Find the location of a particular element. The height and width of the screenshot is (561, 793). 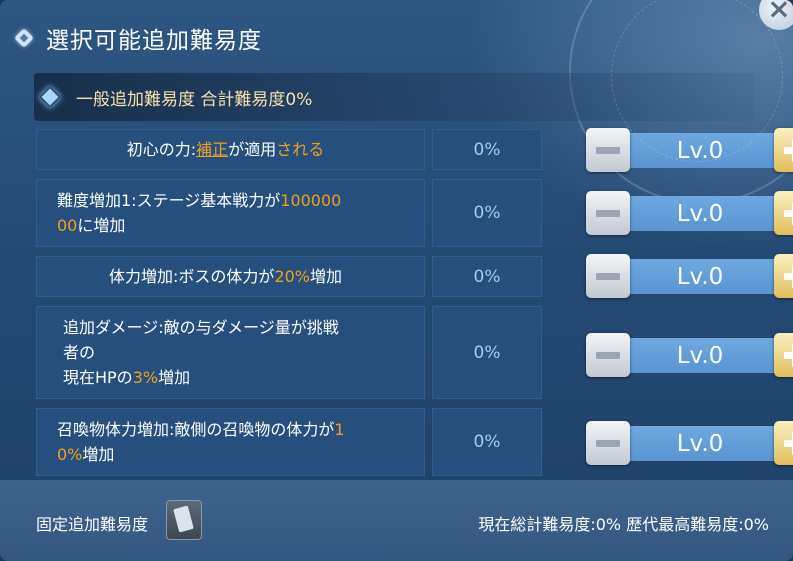

desc-highlight: 1 is located at coordinates (339, 429).